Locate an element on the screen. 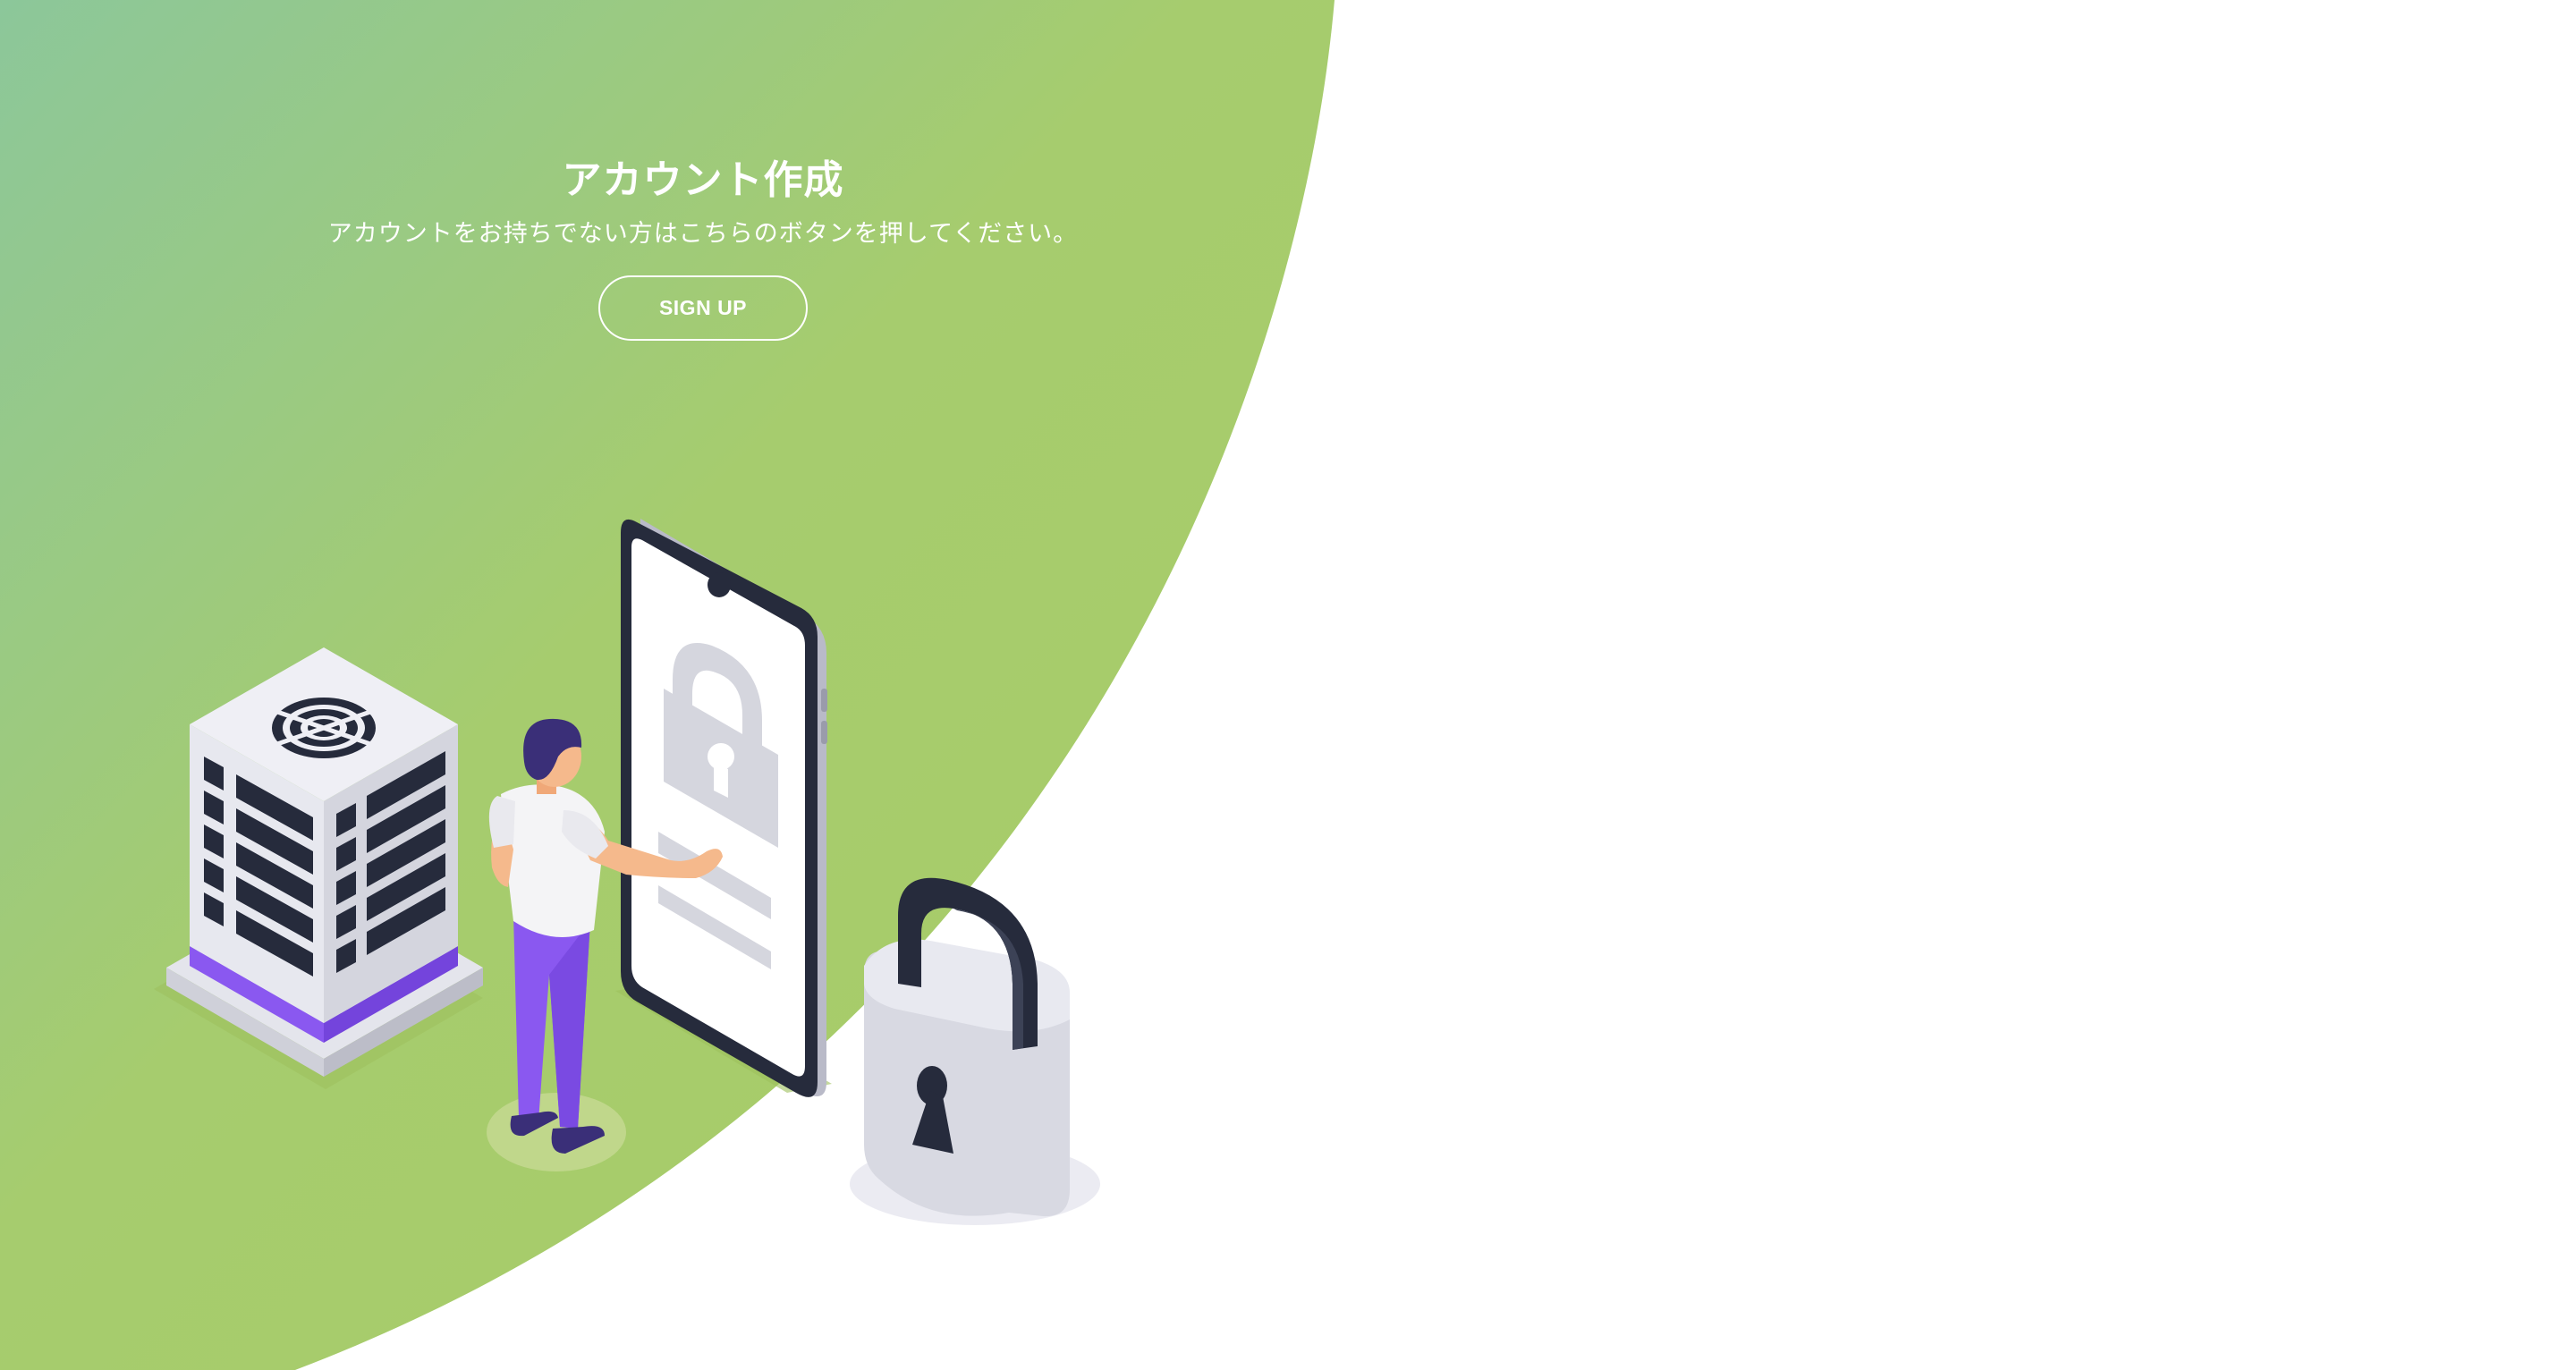  server-rack is located at coordinates (318, 868).